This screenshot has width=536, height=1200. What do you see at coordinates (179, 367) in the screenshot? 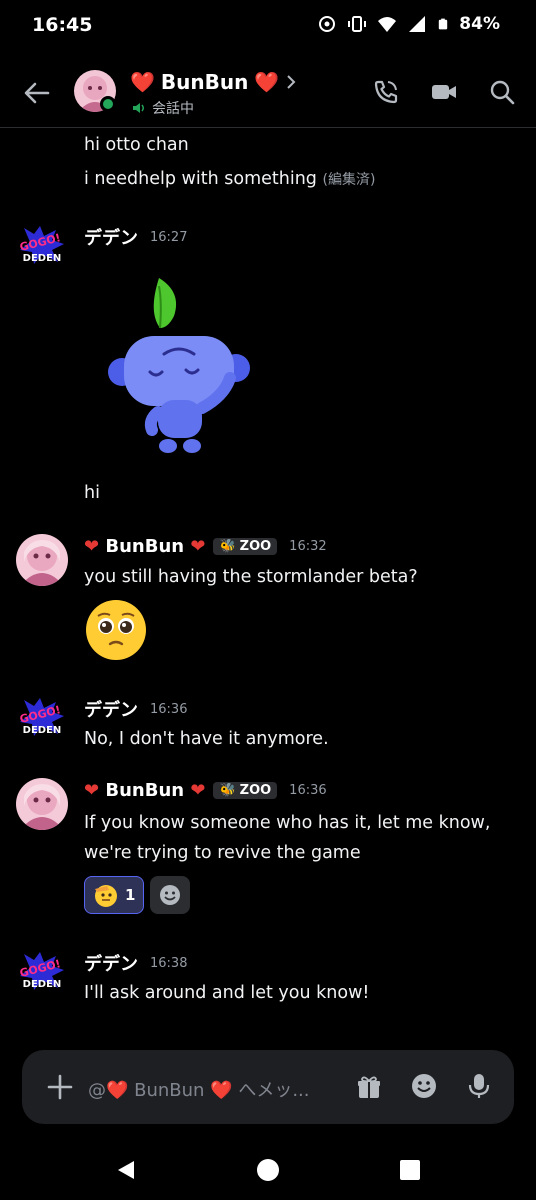
I see `wumpus-sticker` at bounding box center [179, 367].